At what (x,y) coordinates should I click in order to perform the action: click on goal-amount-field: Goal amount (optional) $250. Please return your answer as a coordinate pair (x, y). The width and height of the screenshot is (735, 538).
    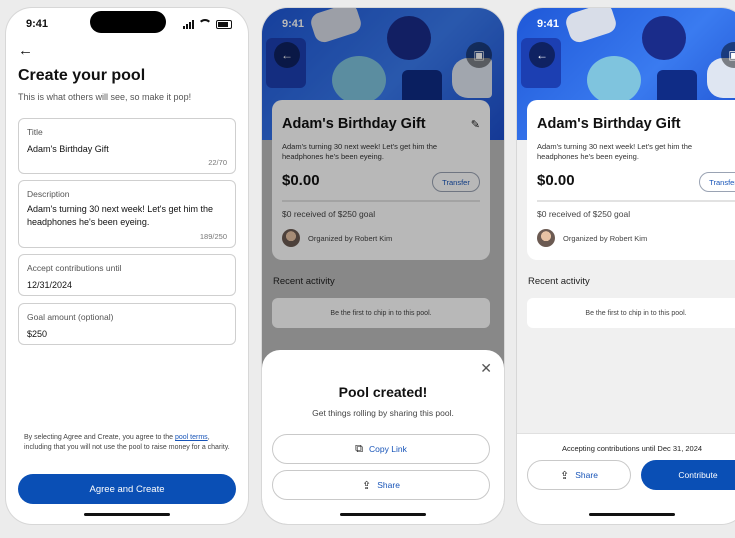
    Looking at the image, I should click on (127, 324).